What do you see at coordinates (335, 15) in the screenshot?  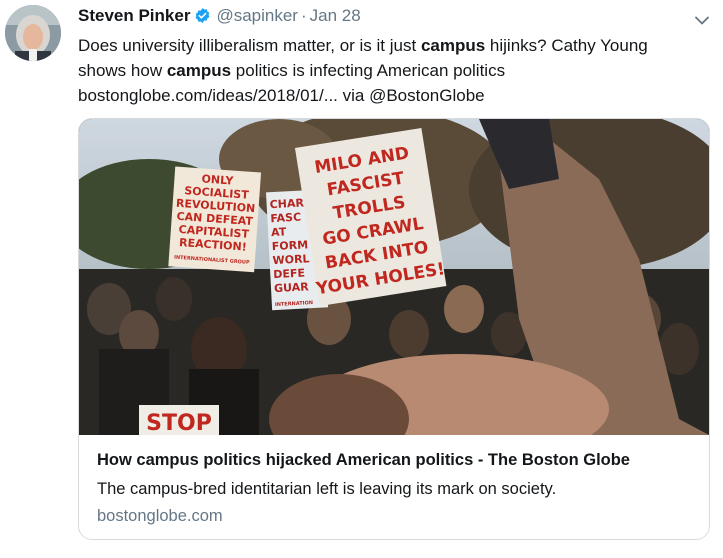 I see `tweet-date: Jan 28` at bounding box center [335, 15].